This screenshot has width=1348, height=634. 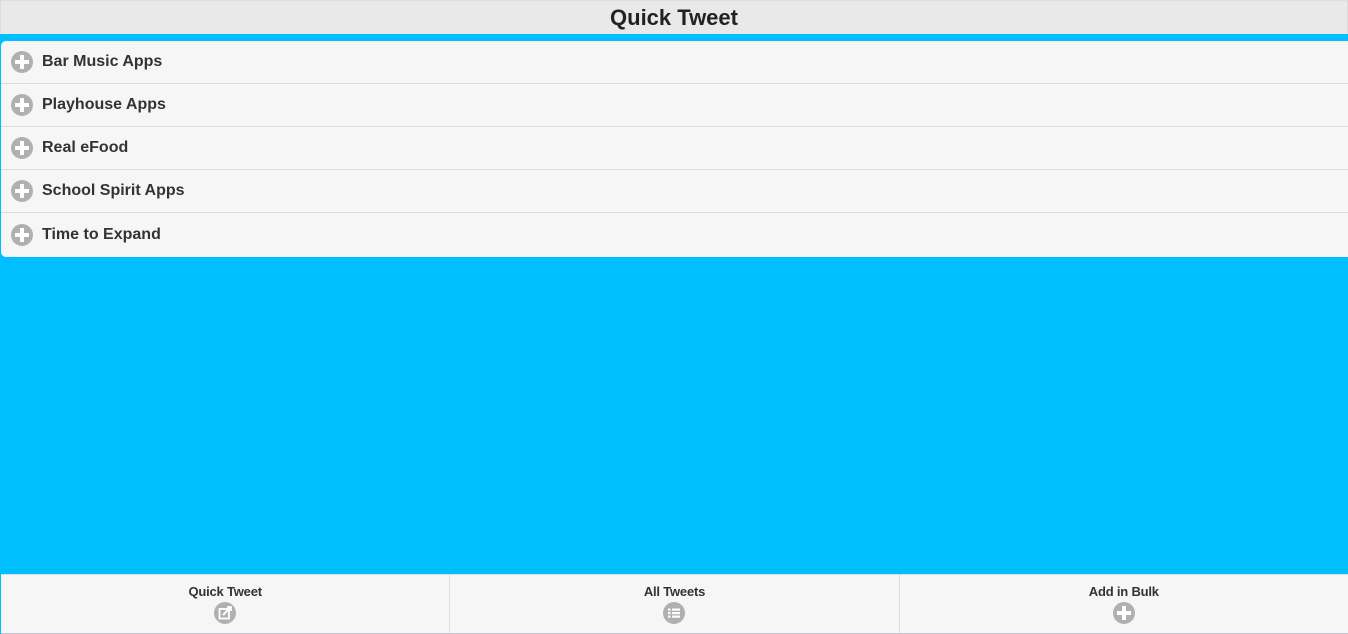 I want to click on list-icon, so click(x=674, y=613).